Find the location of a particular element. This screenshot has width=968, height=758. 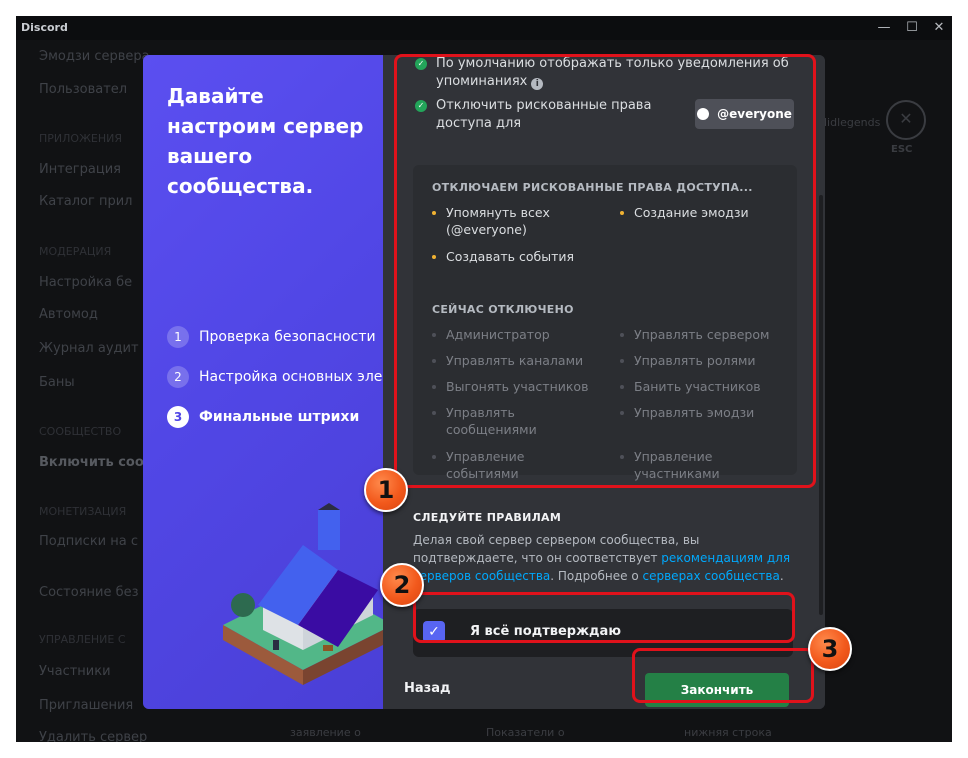

annotation-marker-3: 3 is located at coordinates (830, 649).